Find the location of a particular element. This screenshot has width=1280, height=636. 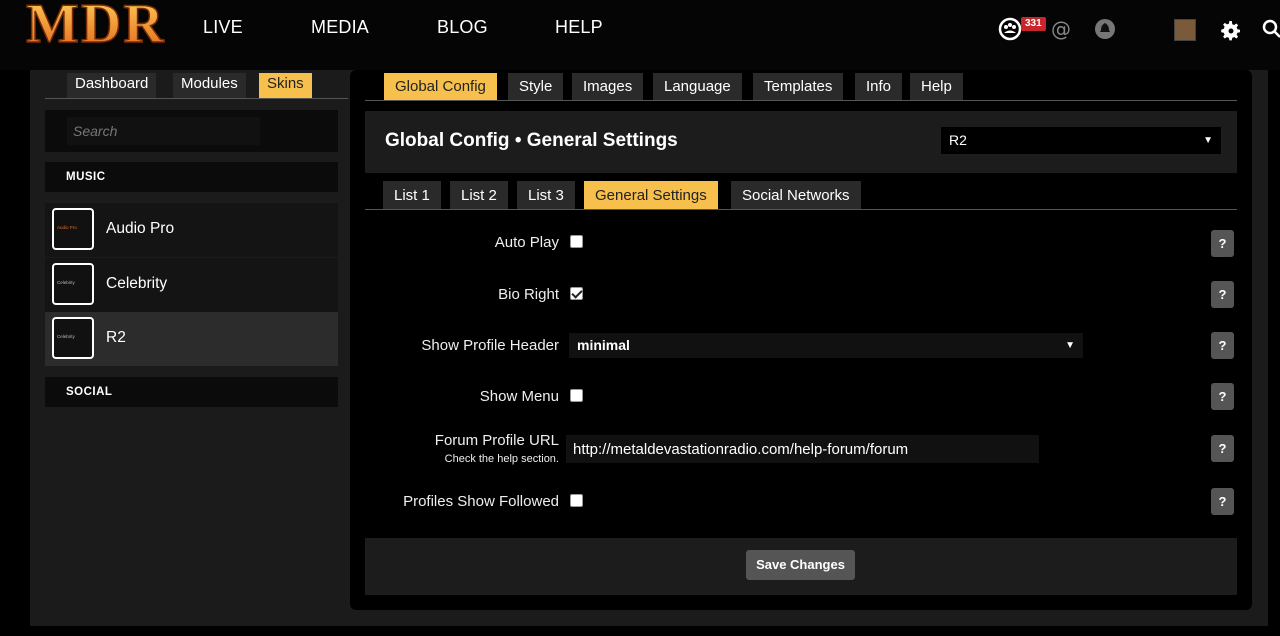

auto-play-checkbox is located at coordinates (576, 241).